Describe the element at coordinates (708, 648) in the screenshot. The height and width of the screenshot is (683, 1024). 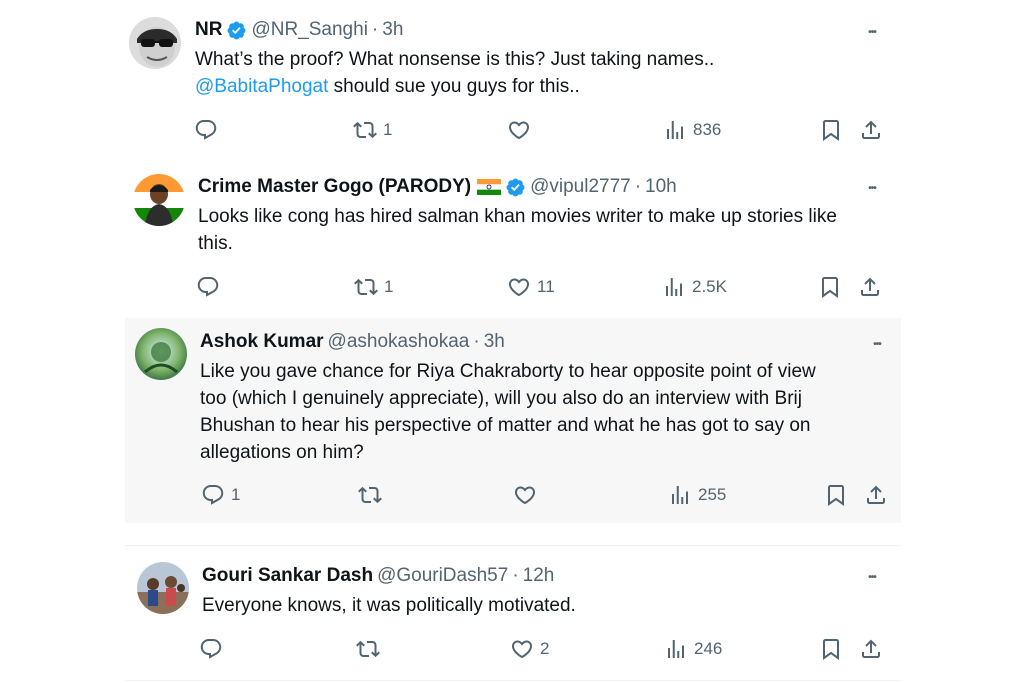
I see `view-count: 246` at that location.